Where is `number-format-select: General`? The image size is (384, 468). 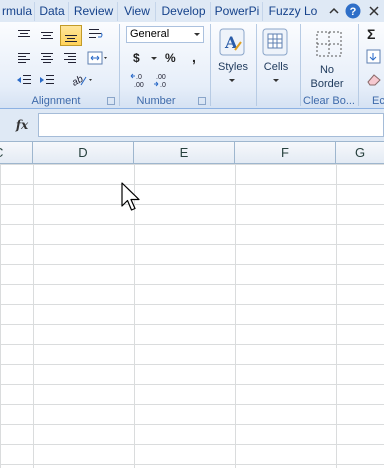 number-format-select: General is located at coordinates (165, 34).